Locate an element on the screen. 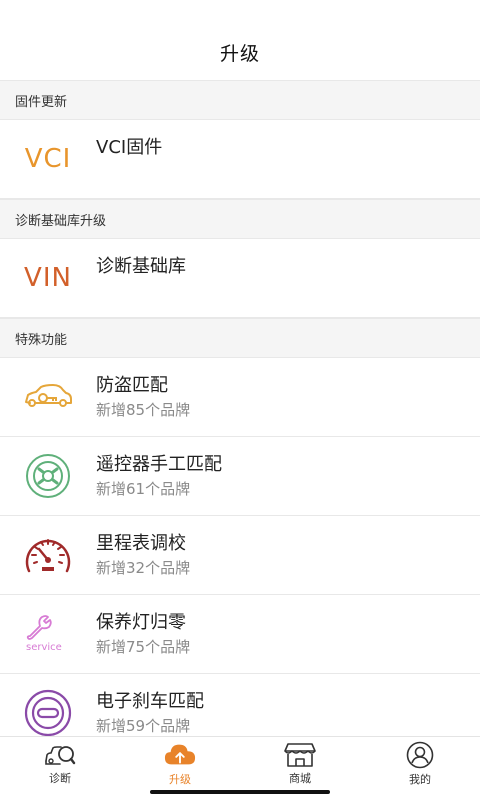 This screenshot has width=480, height=800. tab-mine: 我的 is located at coordinates (420, 761).